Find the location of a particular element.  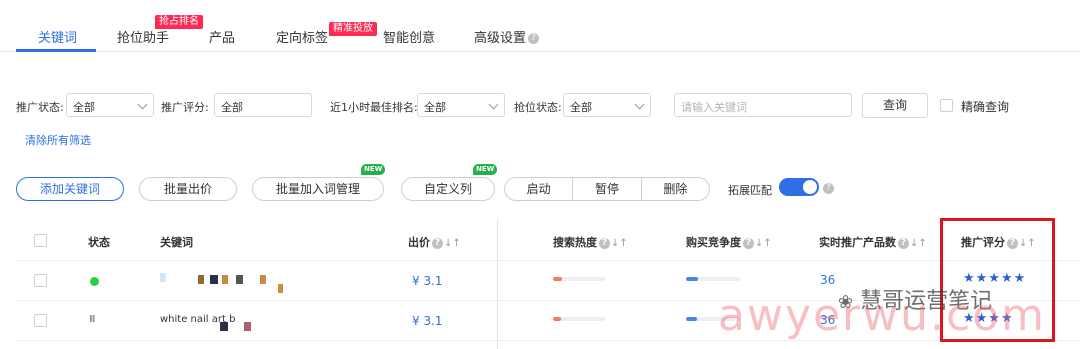

exact-query-checkbox is located at coordinates (946, 105).